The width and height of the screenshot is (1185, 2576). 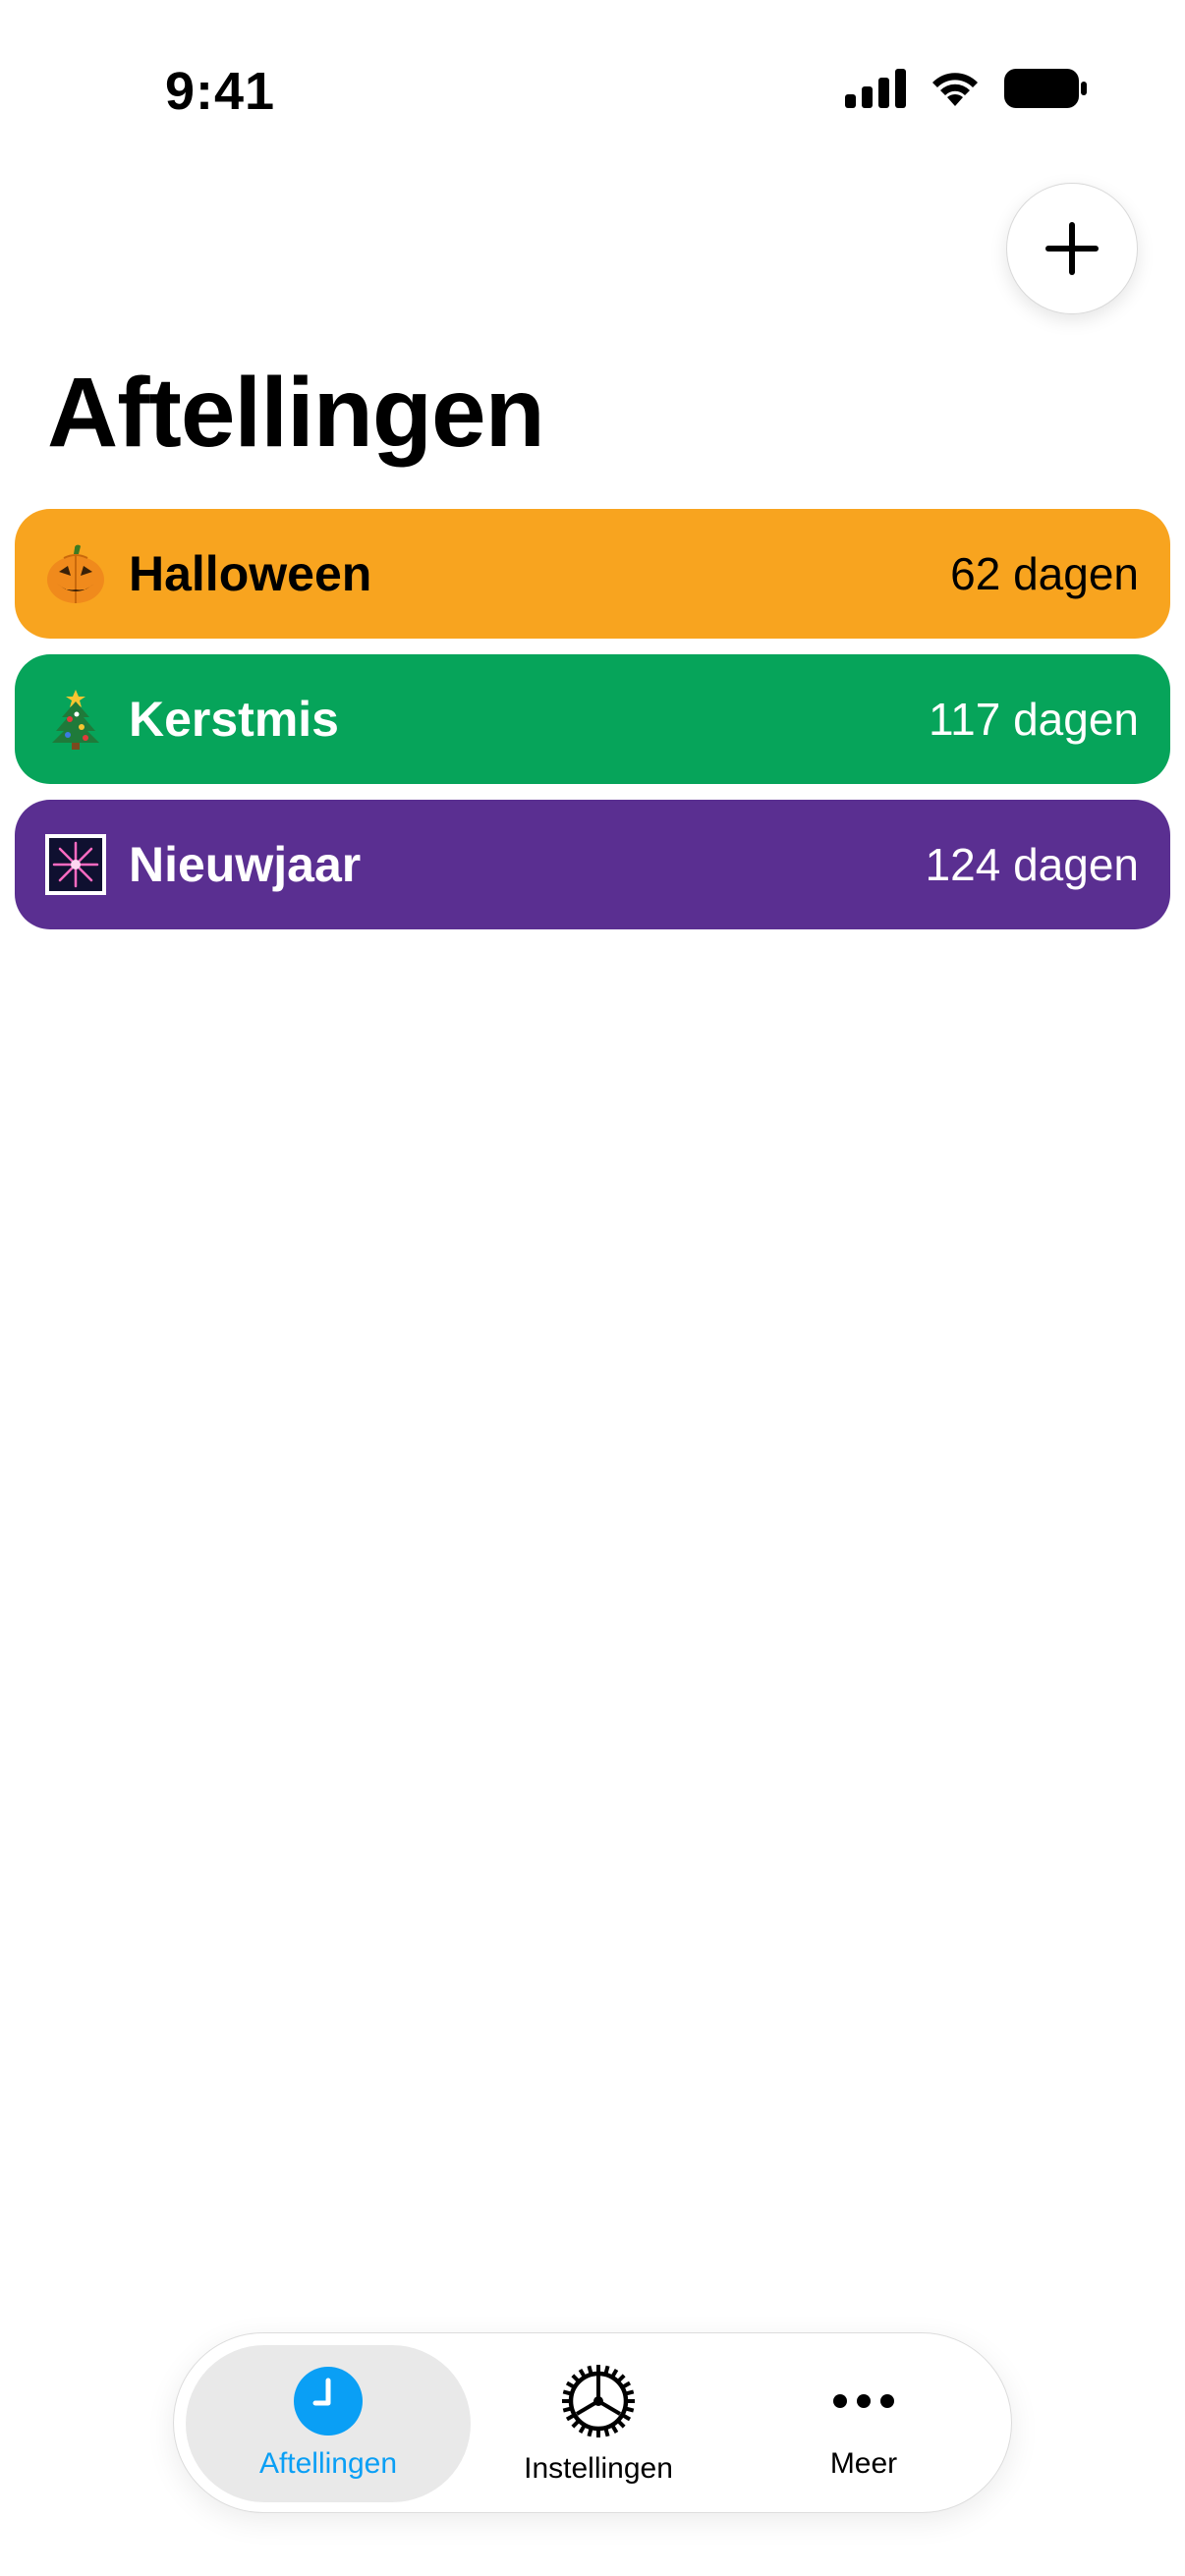 I want to click on countdown-days: 124 dagen, so click(x=1032, y=864).